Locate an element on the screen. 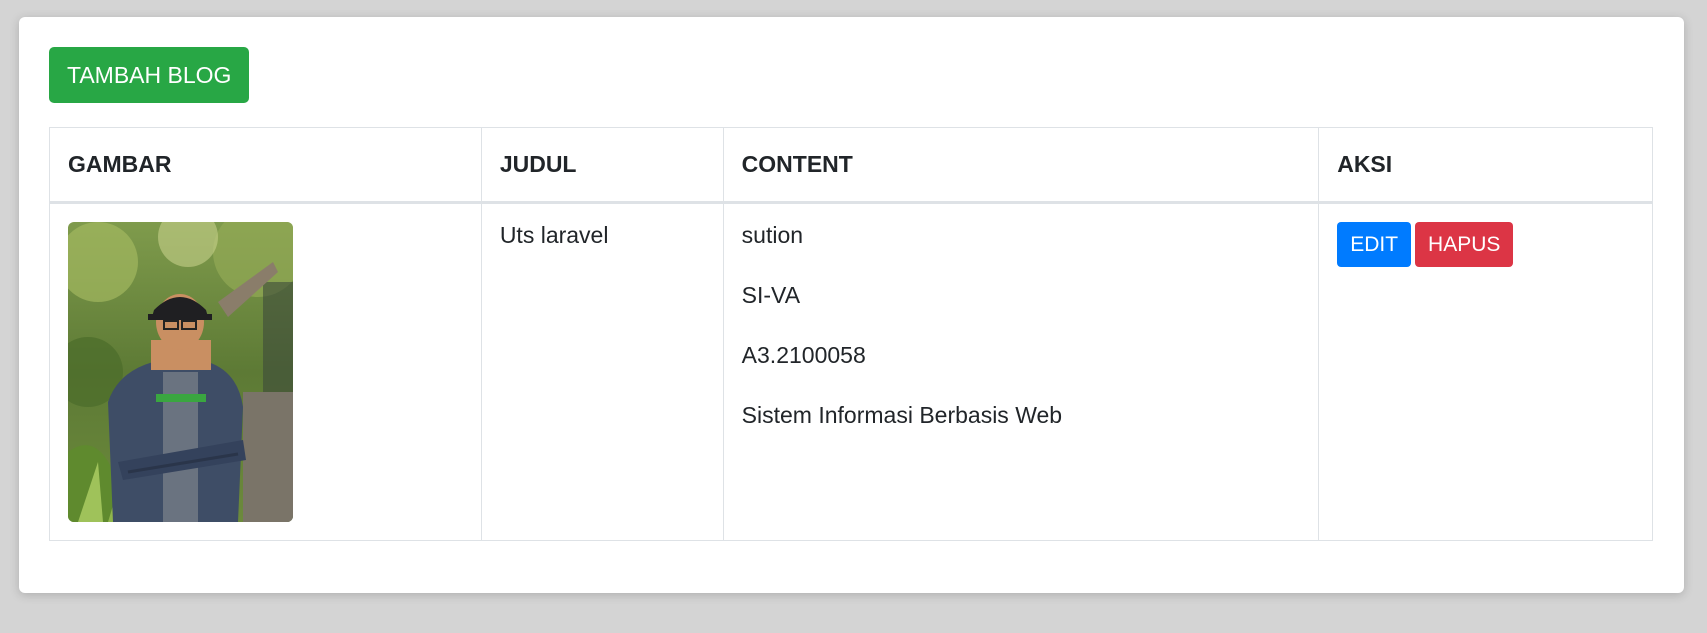 The width and height of the screenshot is (1707, 633). delete-button: HAPUS is located at coordinates (1464, 244).